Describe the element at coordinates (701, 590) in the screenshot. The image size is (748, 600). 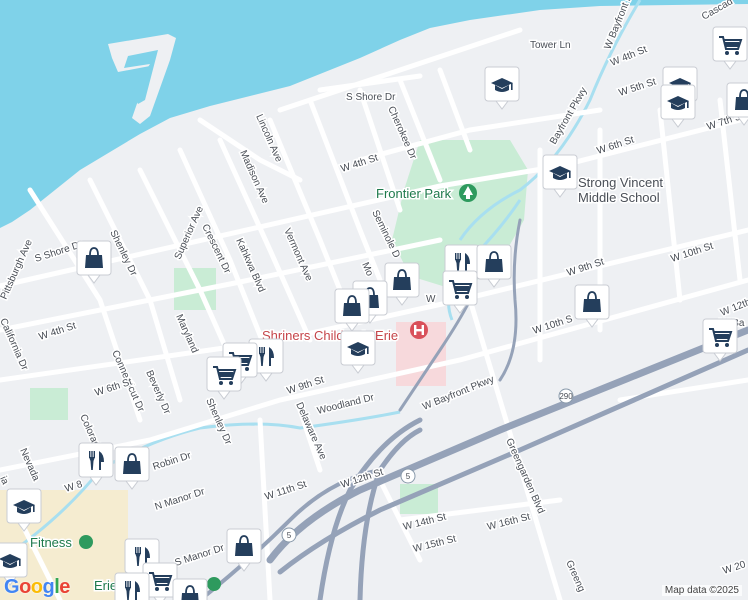
I see `map-attribution: Map data ©2025` at that location.